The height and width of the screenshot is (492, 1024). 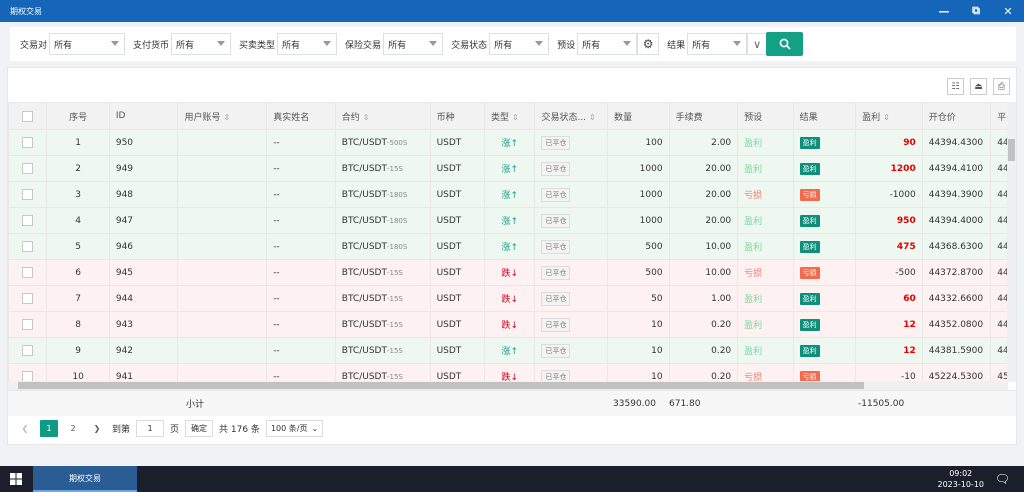 What do you see at coordinates (976, 11) in the screenshot?
I see `restore-icon: ⧉` at bounding box center [976, 11].